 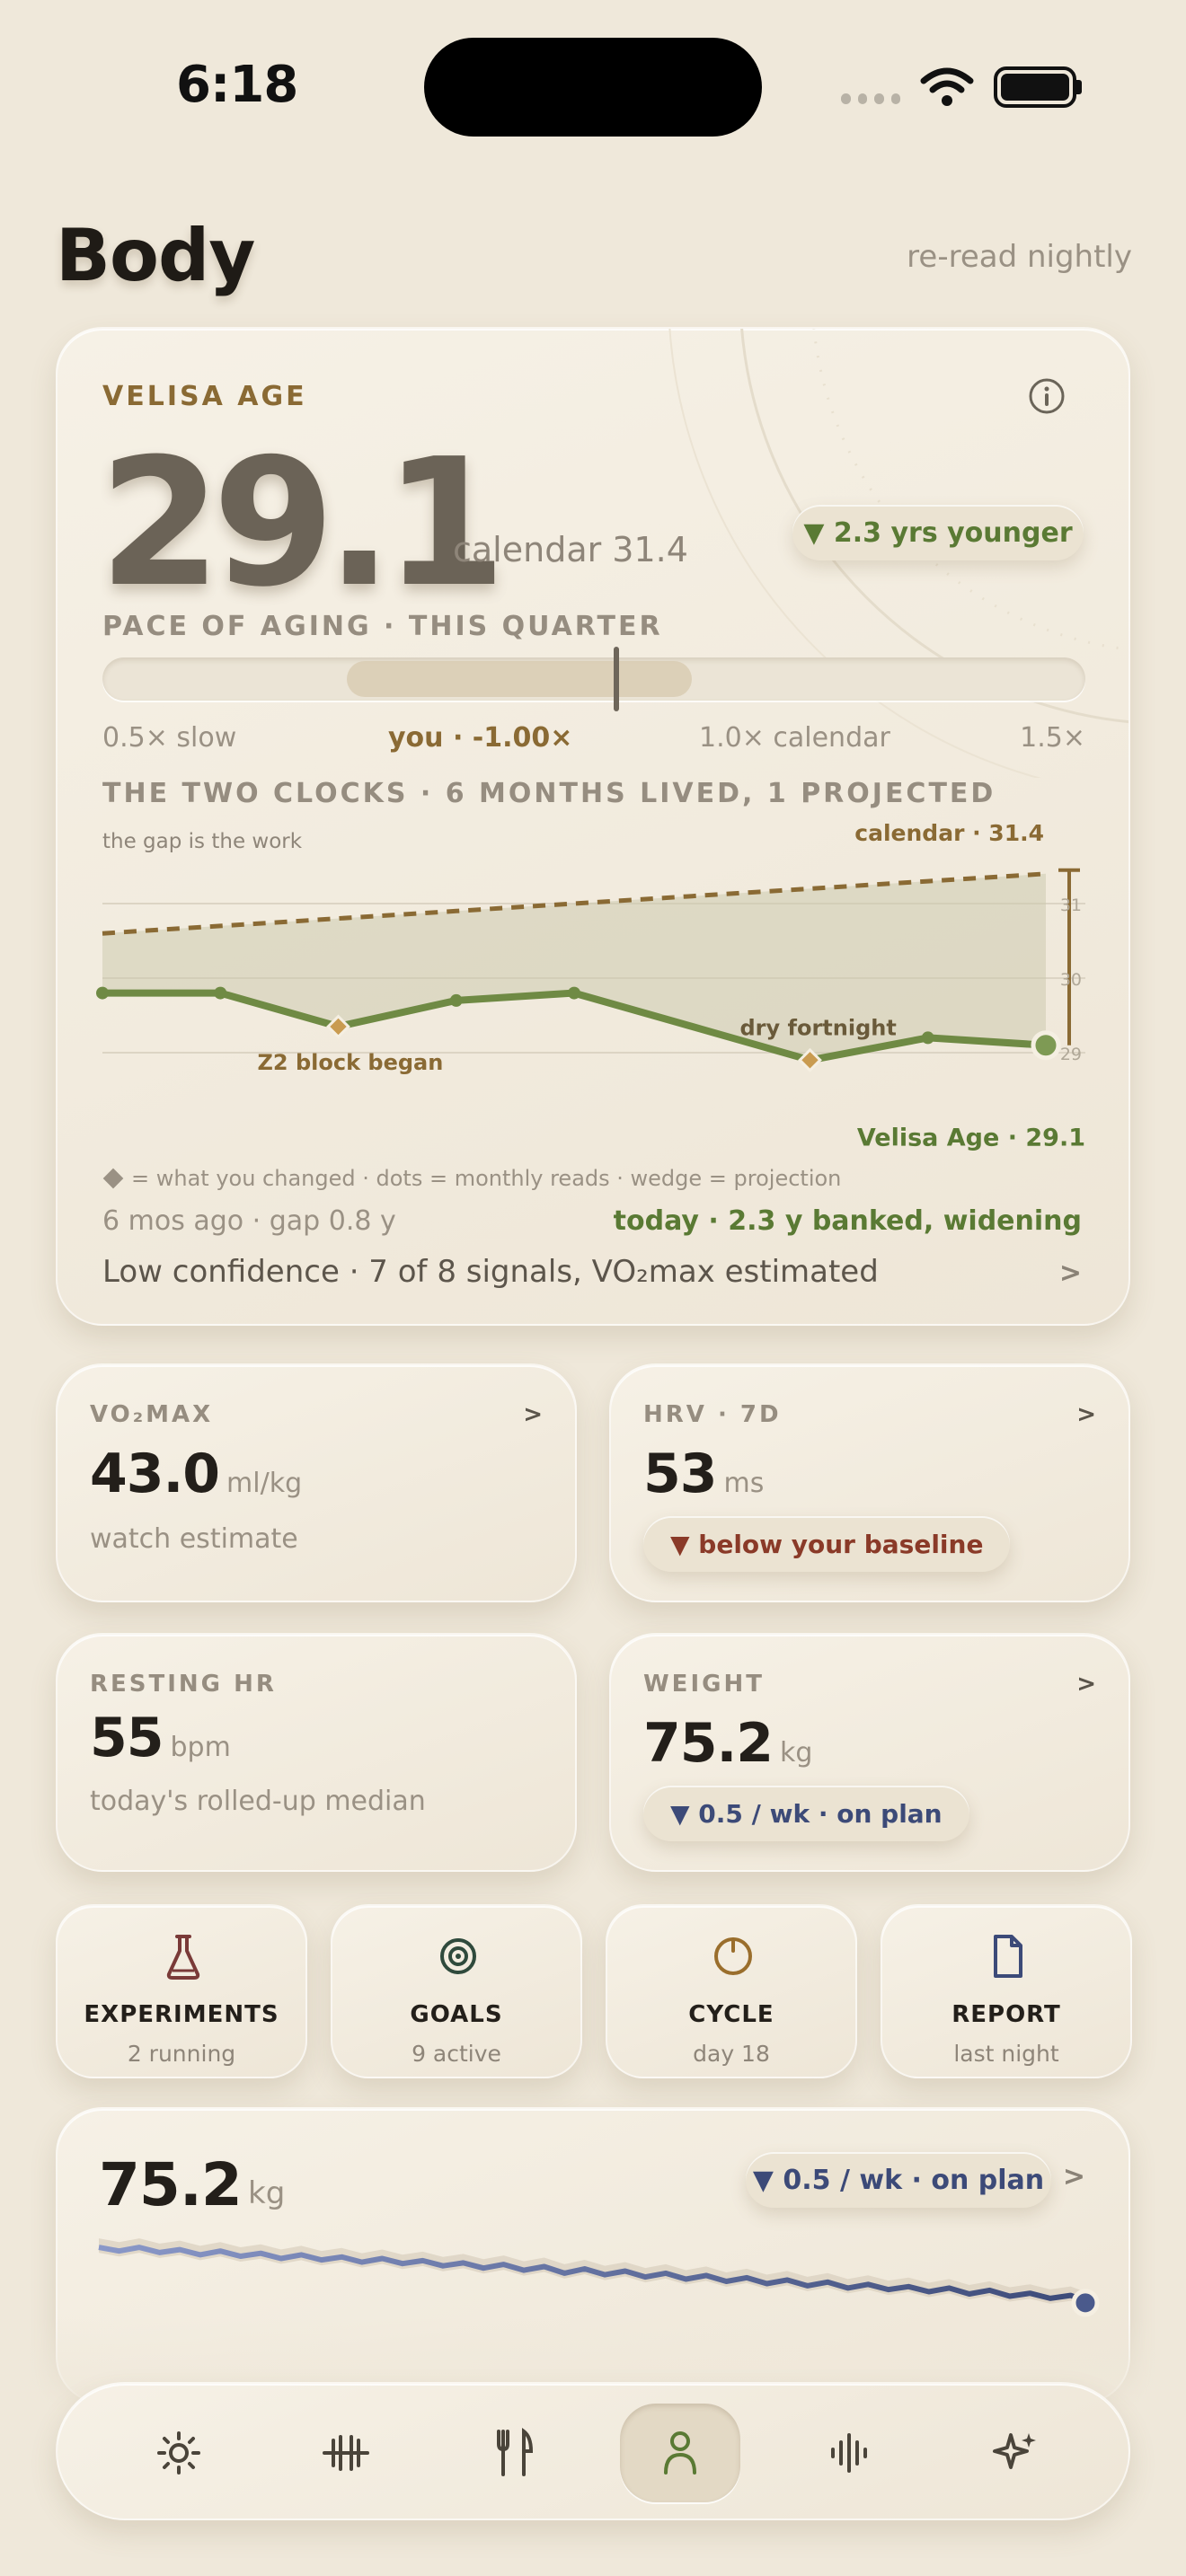 What do you see at coordinates (519, 679) in the screenshot?
I see `pace-range-band` at bounding box center [519, 679].